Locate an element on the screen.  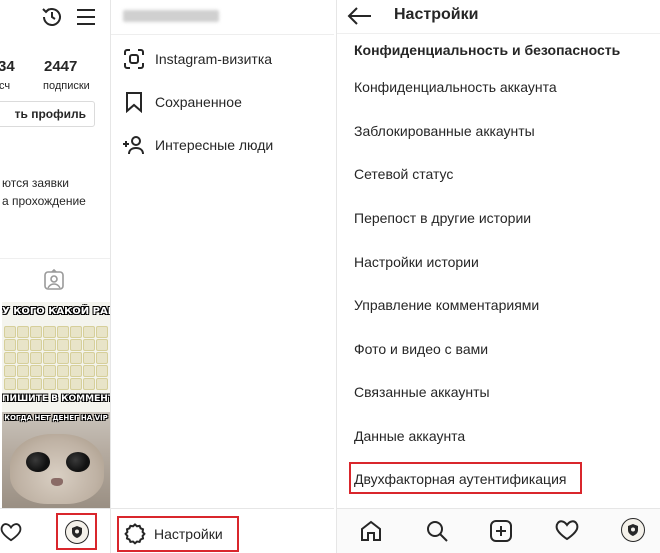
menu-item-saved: Сохраненное is located at coordinates (222, 102).